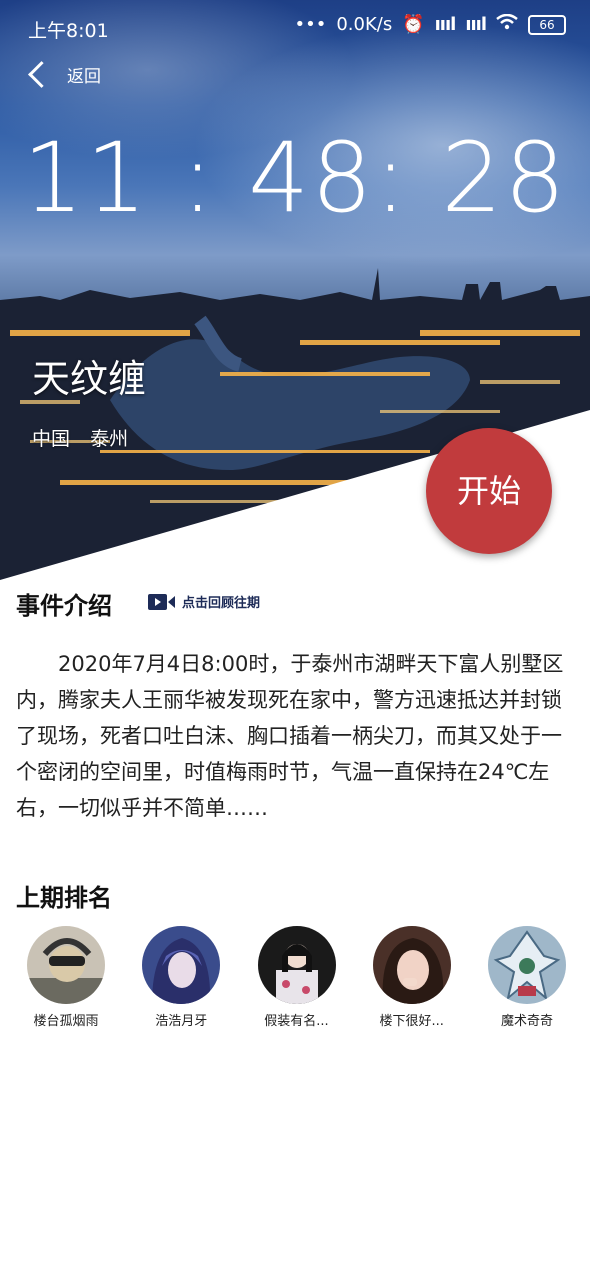 The width and height of the screenshot is (590, 1278). I want to click on ranking-list: 楼台孤烟雨 浩浩月牙 假装有名... 楼下很好... 魔术奇奇, so click(296, 977).